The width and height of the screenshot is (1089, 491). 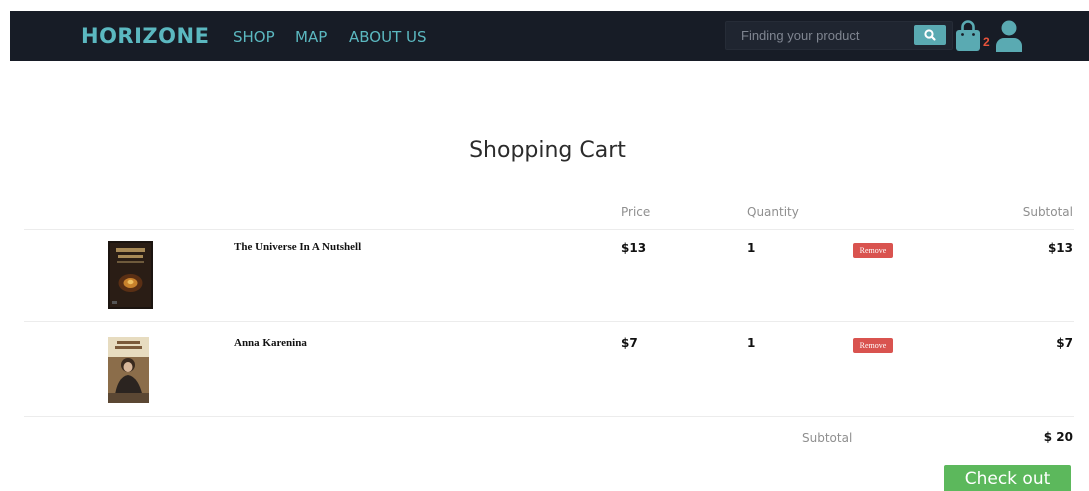 I want to click on nav-link-shop: SHOP, so click(x=254, y=37).